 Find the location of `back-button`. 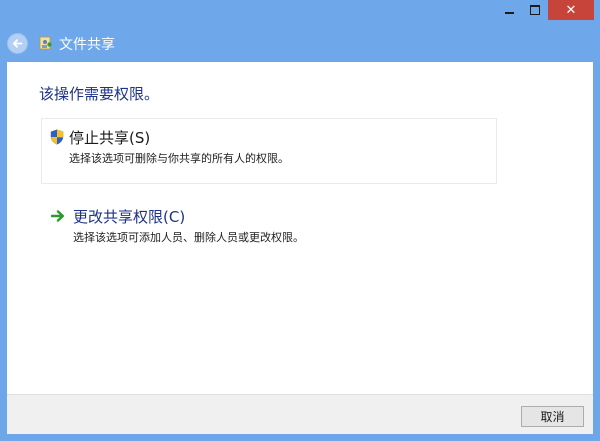

back-button is located at coordinates (17, 43).